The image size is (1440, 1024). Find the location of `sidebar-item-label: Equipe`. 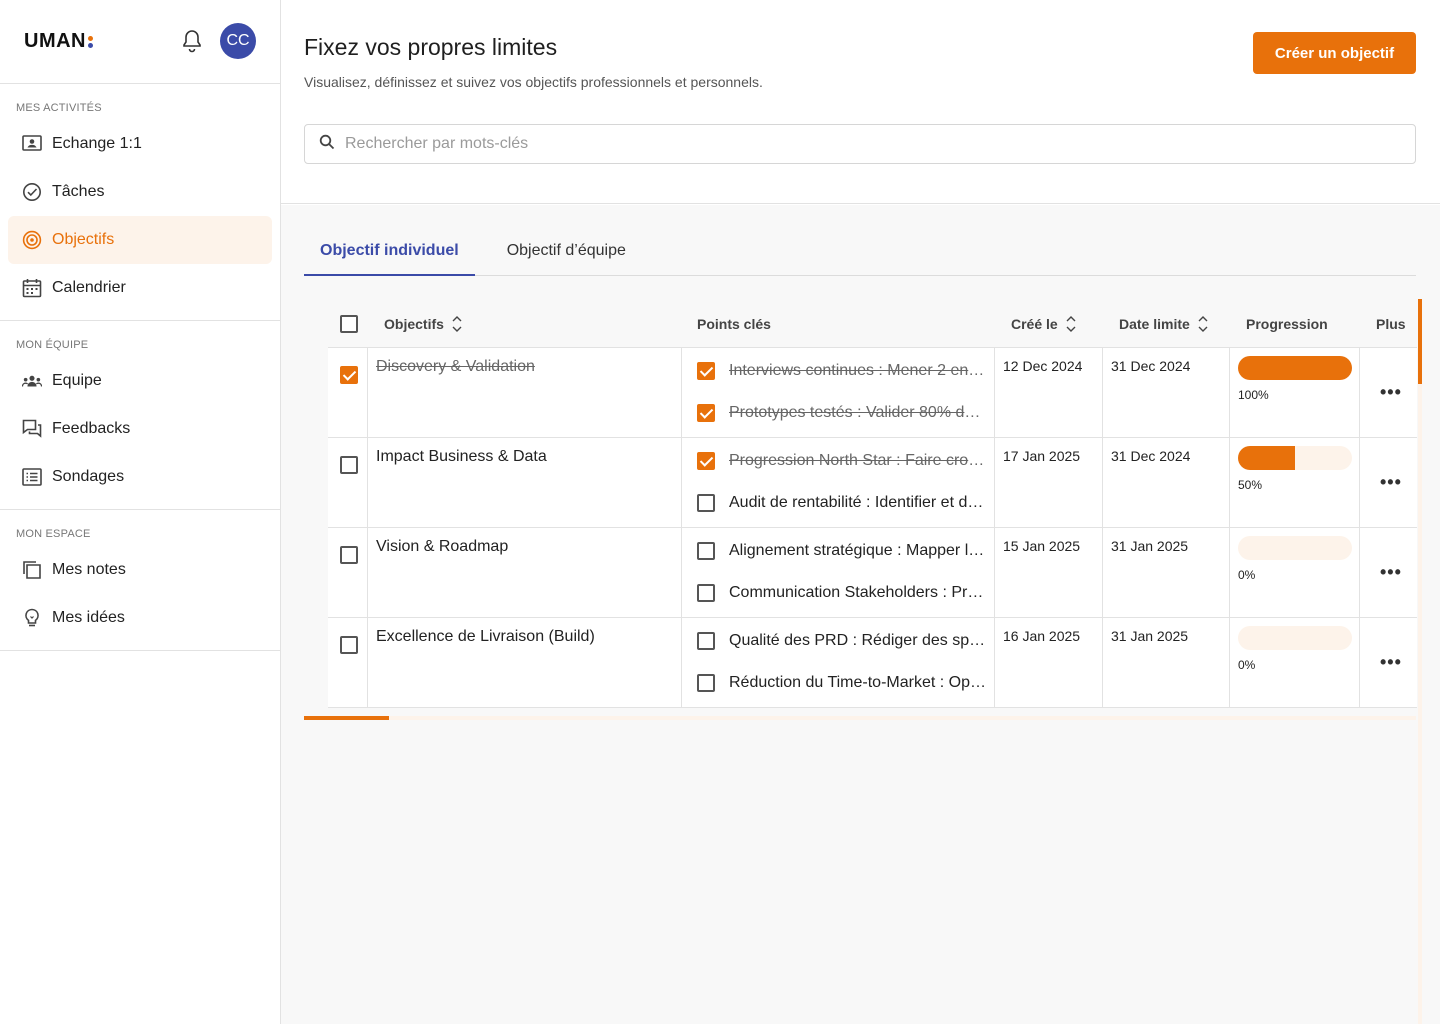

sidebar-item-label: Equipe is located at coordinates (77, 380).